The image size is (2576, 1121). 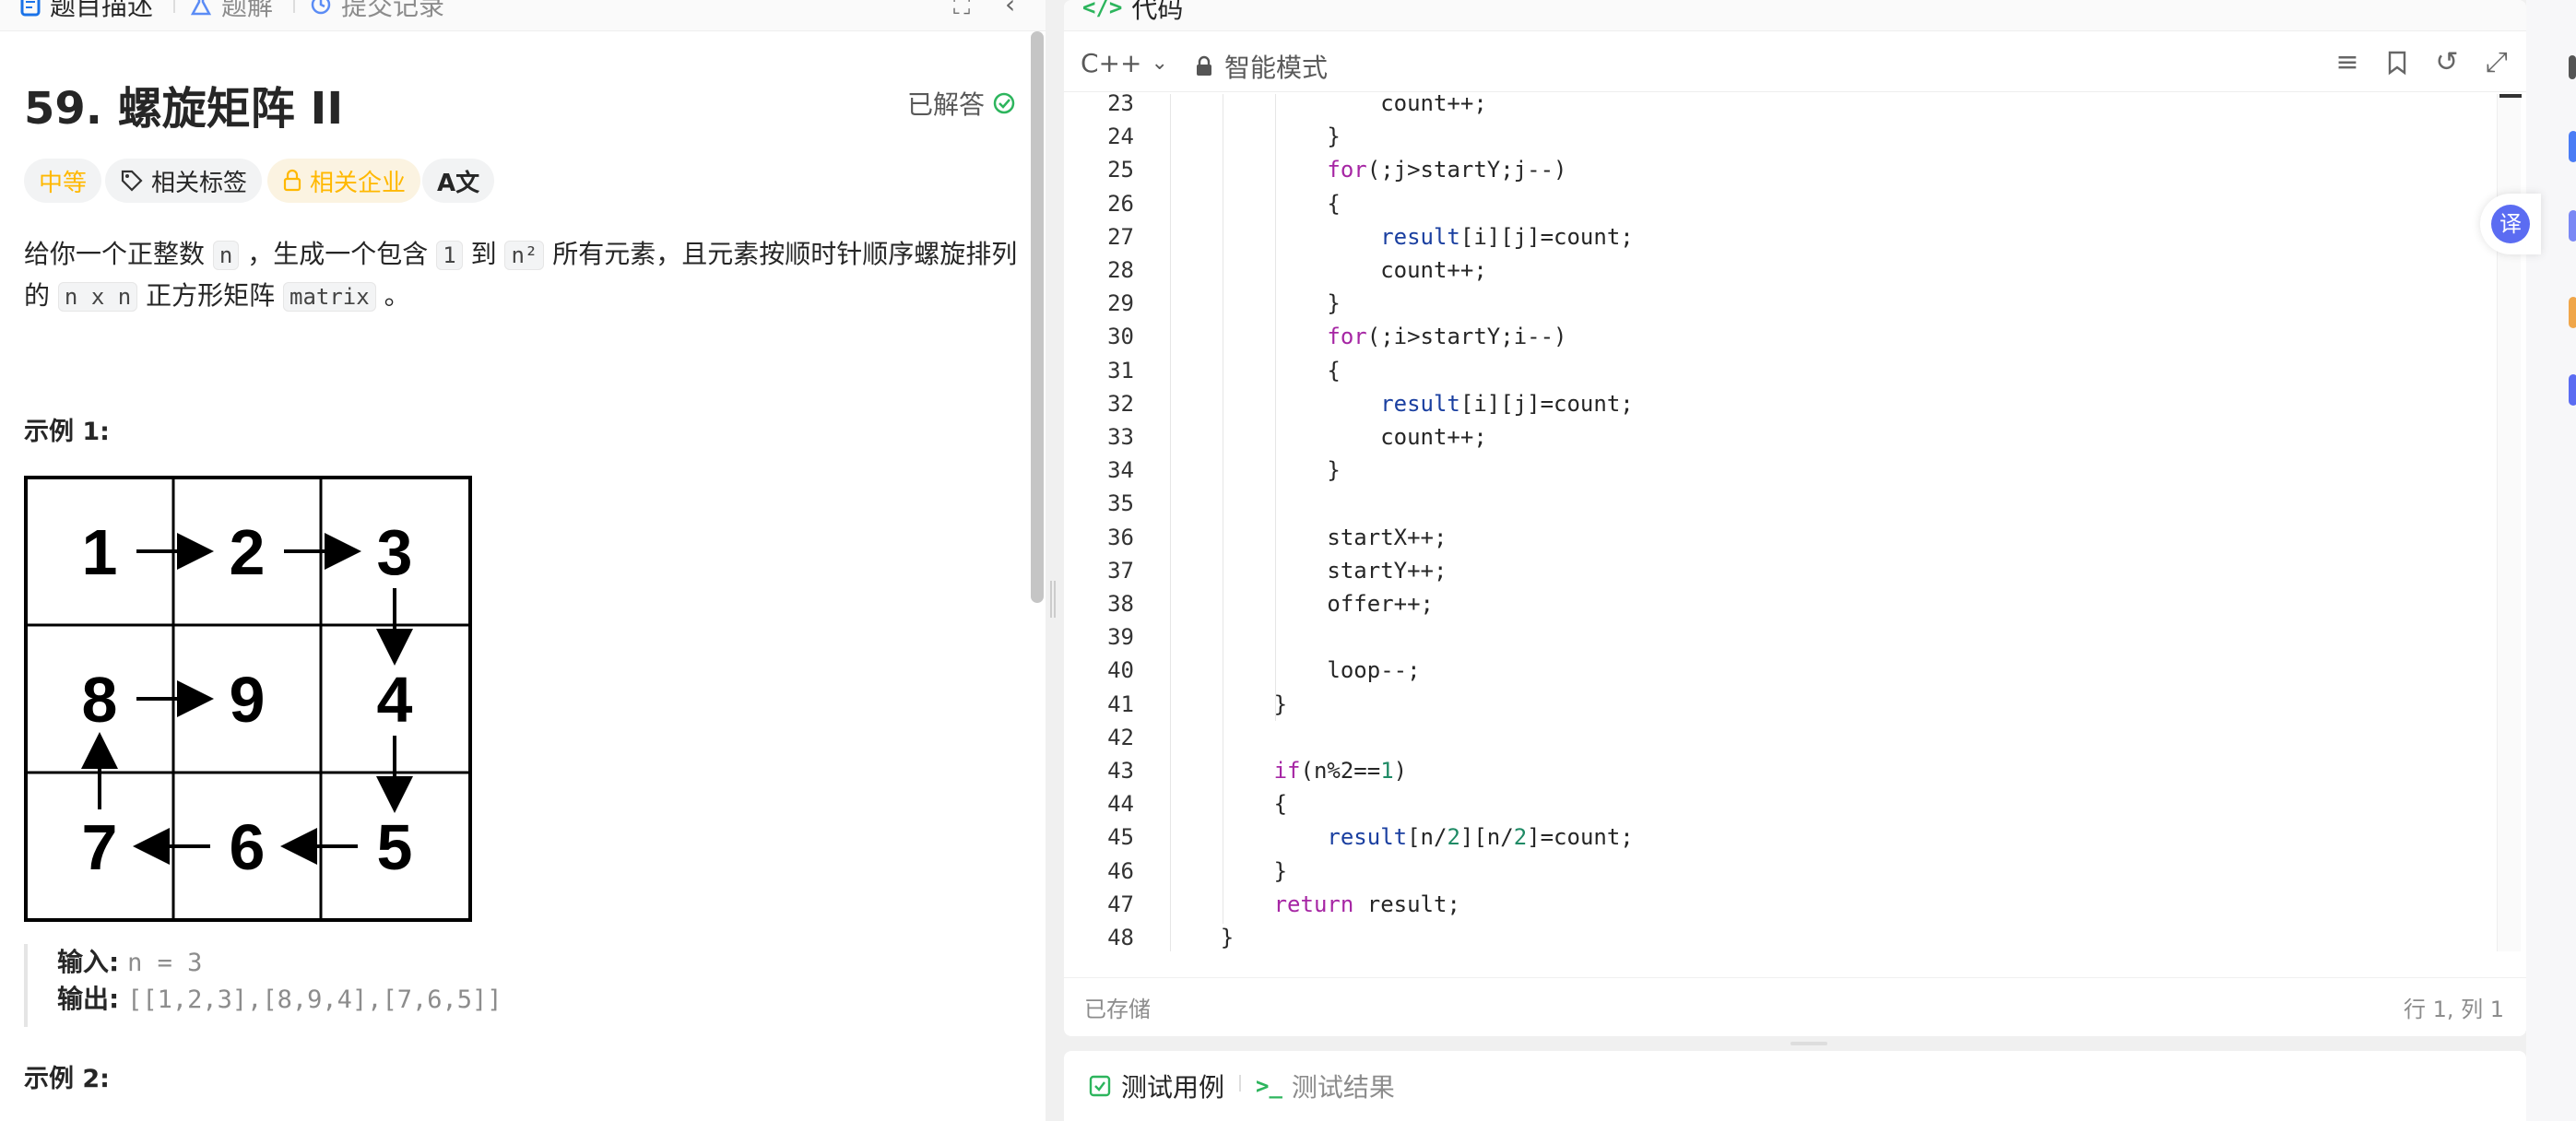 I want to click on line-number: 29, so click(x=1120, y=303).